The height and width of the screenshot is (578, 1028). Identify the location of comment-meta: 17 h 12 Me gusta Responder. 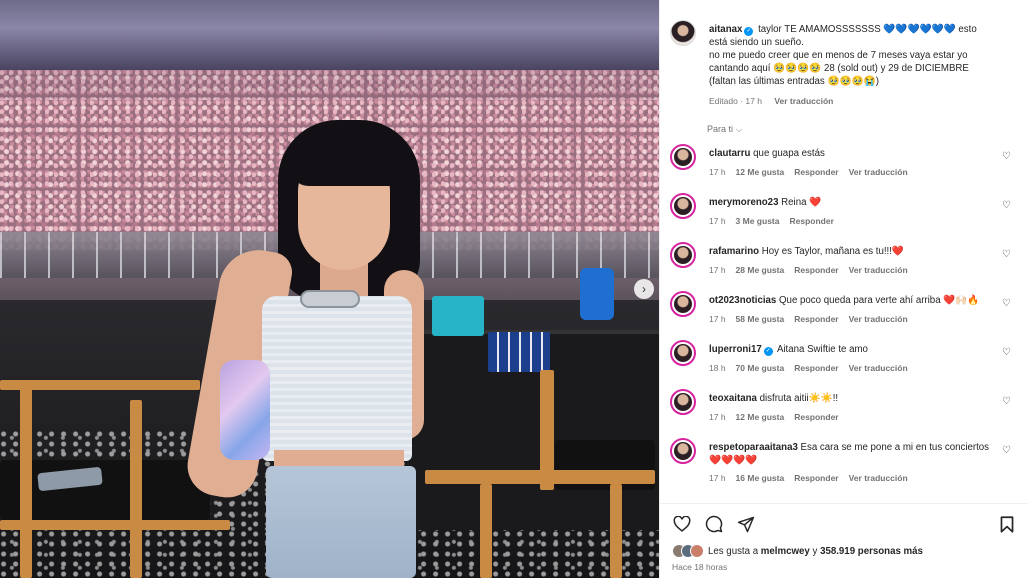
(779, 417).